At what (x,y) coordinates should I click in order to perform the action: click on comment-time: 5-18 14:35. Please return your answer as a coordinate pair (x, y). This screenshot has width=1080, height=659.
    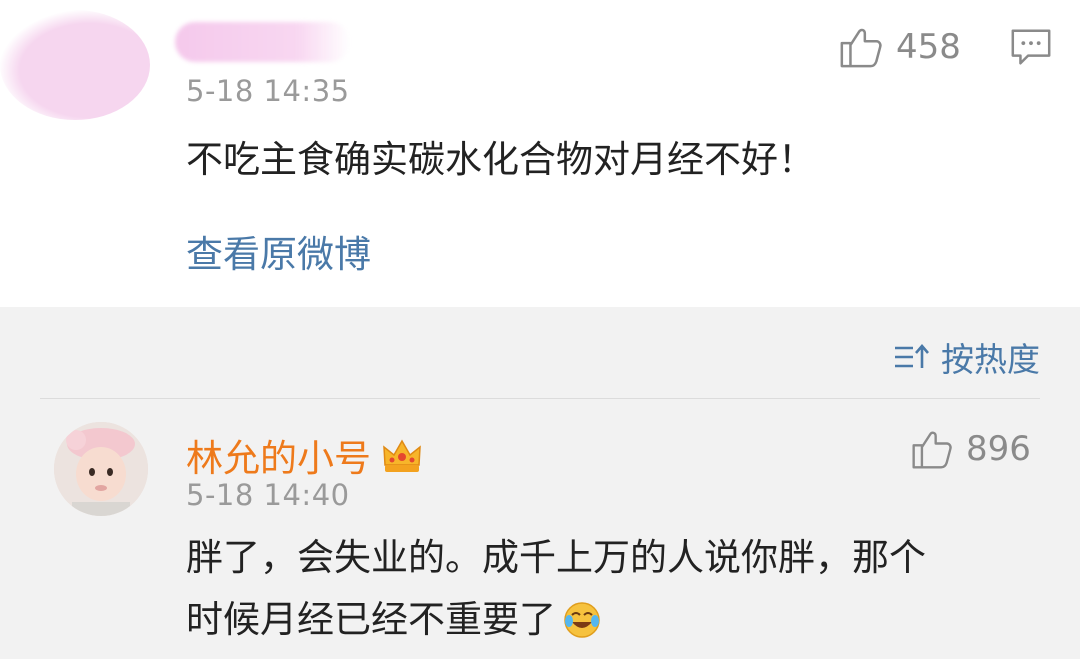
    Looking at the image, I should click on (268, 91).